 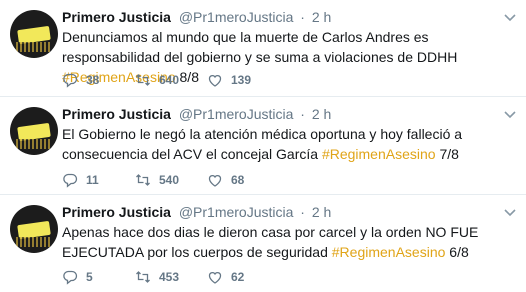 What do you see at coordinates (80, 80) in the screenshot?
I see `reply-button: 38` at bounding box center [80, 80].